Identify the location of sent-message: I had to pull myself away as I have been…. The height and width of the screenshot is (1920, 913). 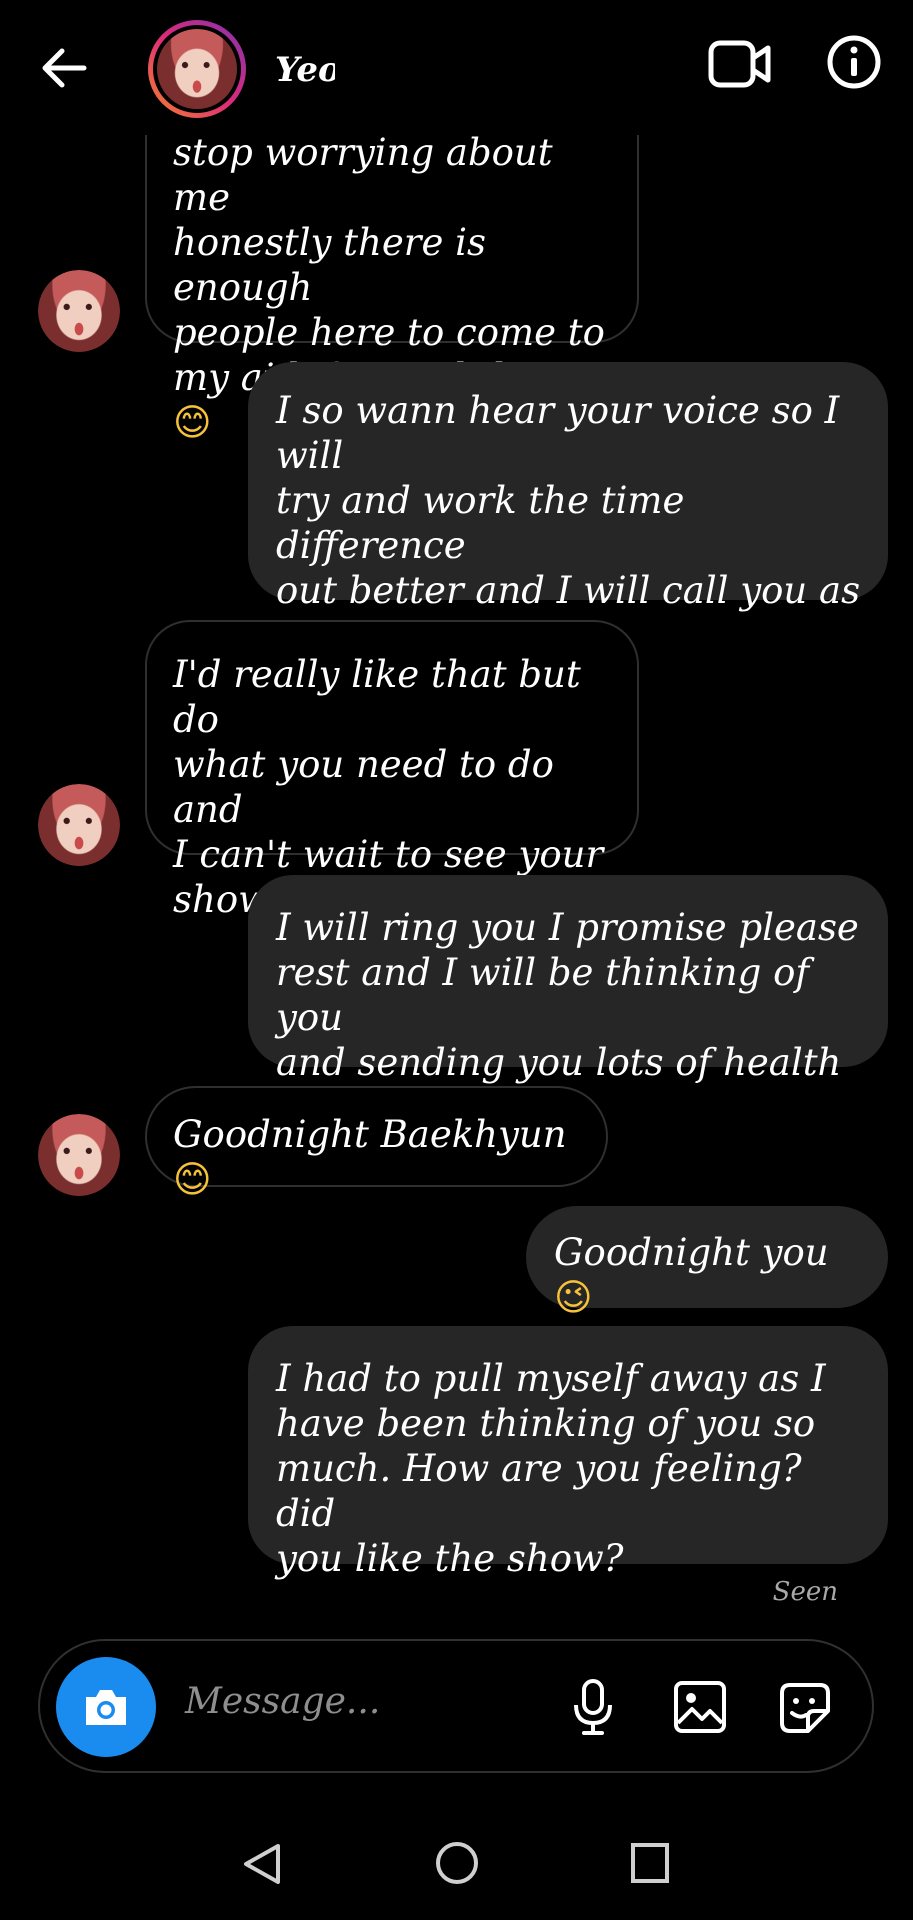
(568, 1453).